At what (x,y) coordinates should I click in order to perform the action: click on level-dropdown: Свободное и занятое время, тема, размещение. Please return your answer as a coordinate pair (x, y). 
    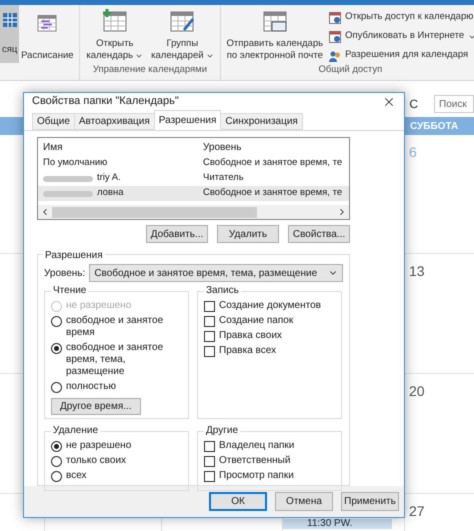
    Looking at the image, I should click on (216, 273).